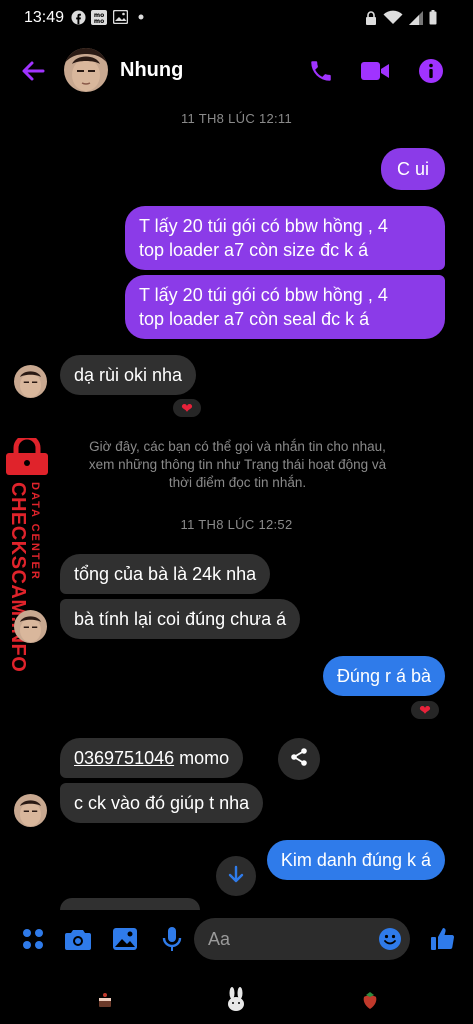 This screenshot has height=1024, width=473. What do you see at coordinates (236, 70) in the screenshot?
I see `chat-header: Nhung` at bounding box center [236, 70].